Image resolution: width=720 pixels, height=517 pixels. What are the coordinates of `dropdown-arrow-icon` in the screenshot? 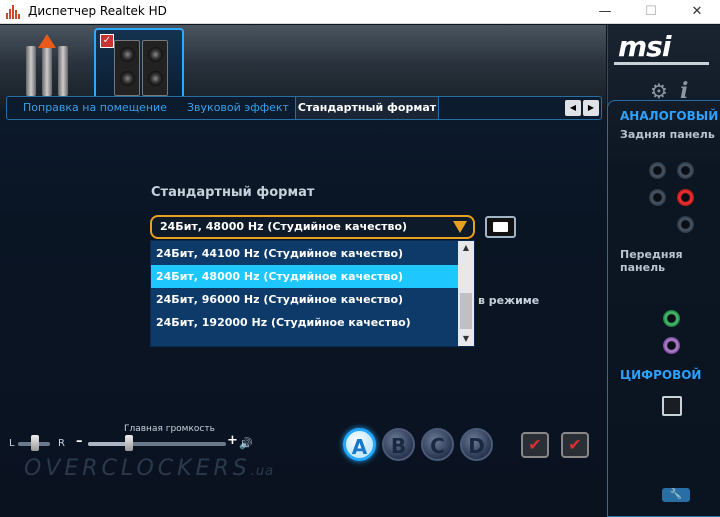 It's located at (460, 227).